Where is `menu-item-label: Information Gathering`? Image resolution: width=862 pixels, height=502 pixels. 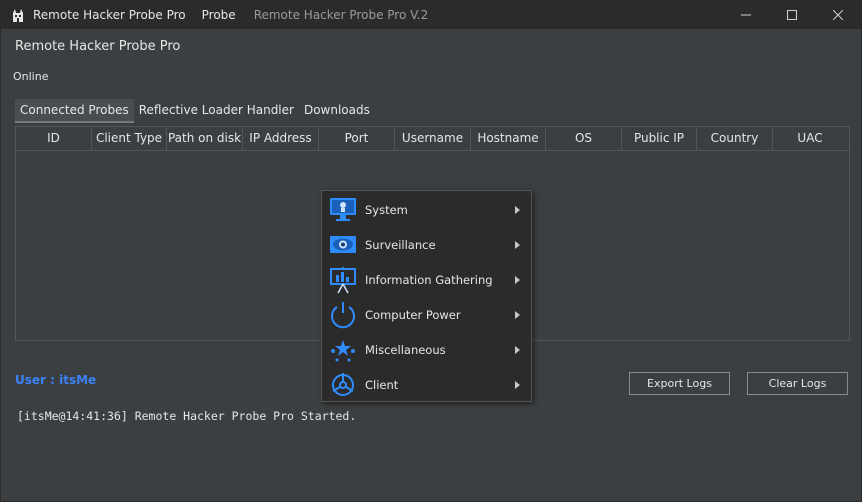
menu-item-label: Information Gathering is located at coordinates (429, 279).